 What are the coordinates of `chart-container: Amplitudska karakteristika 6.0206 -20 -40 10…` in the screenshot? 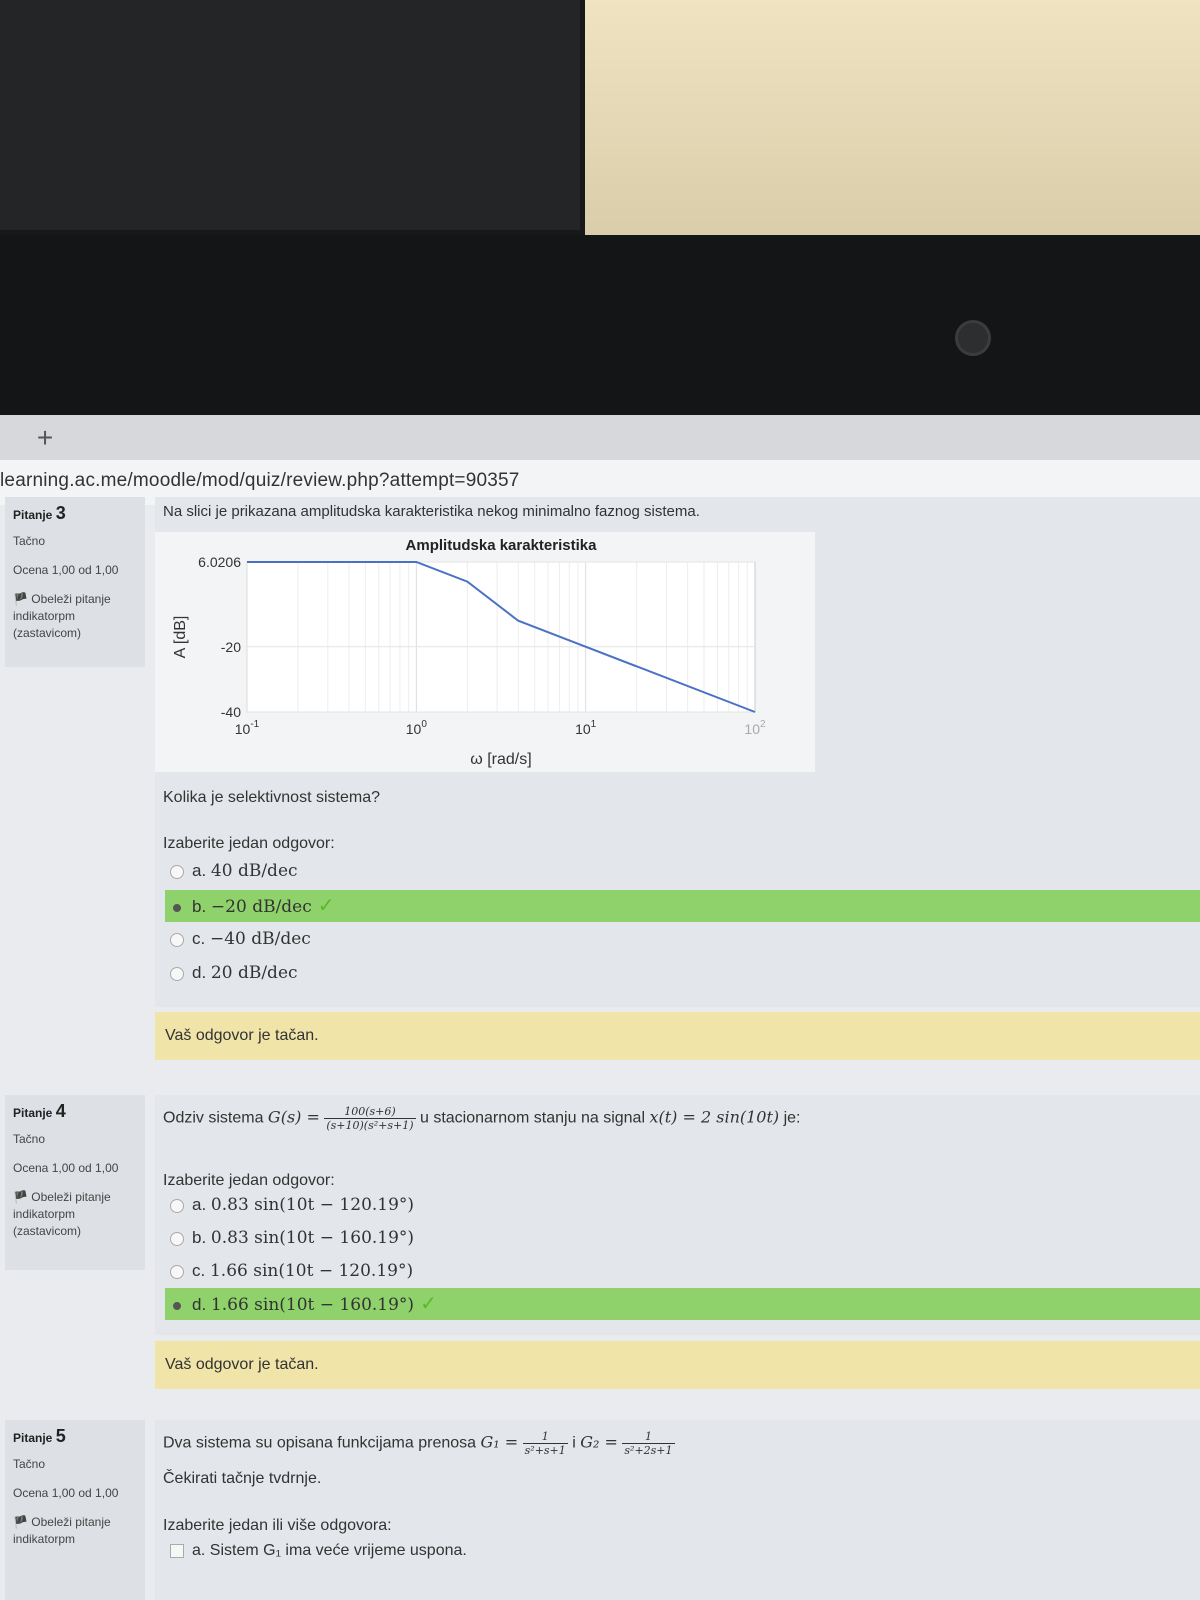 It's located at (485, 652).